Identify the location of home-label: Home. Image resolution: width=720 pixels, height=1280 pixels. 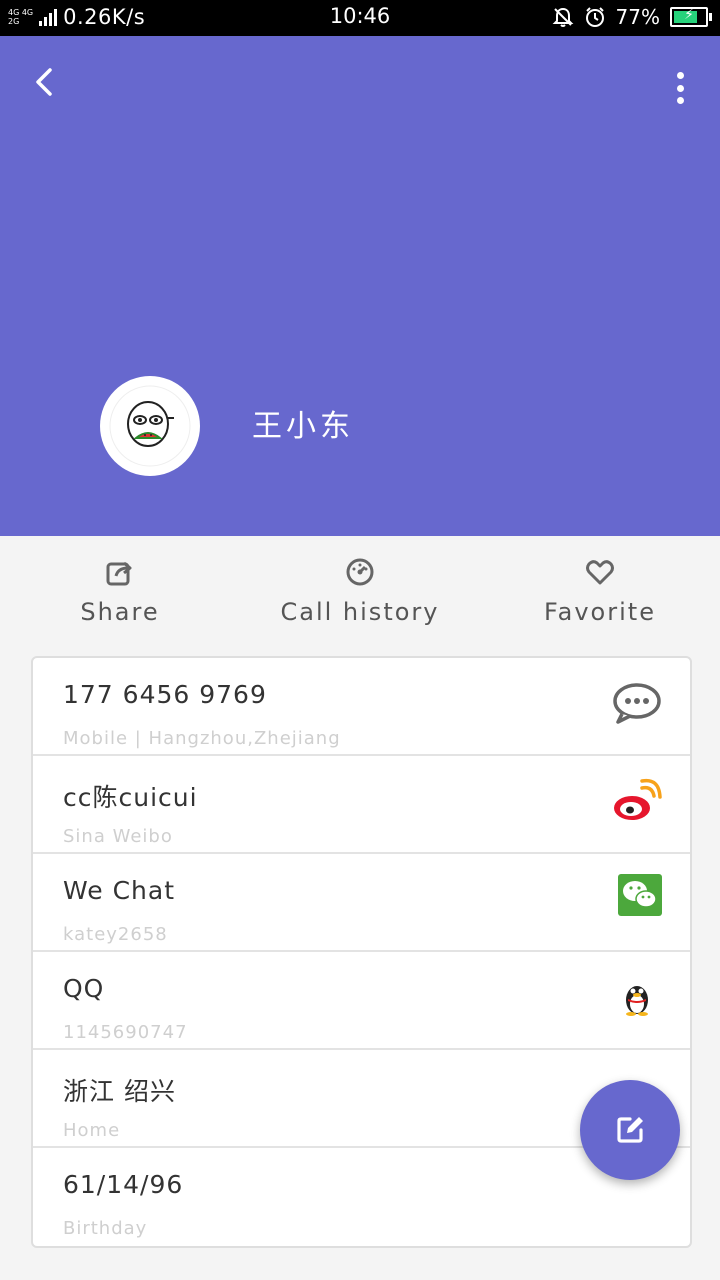
(92, 1130).